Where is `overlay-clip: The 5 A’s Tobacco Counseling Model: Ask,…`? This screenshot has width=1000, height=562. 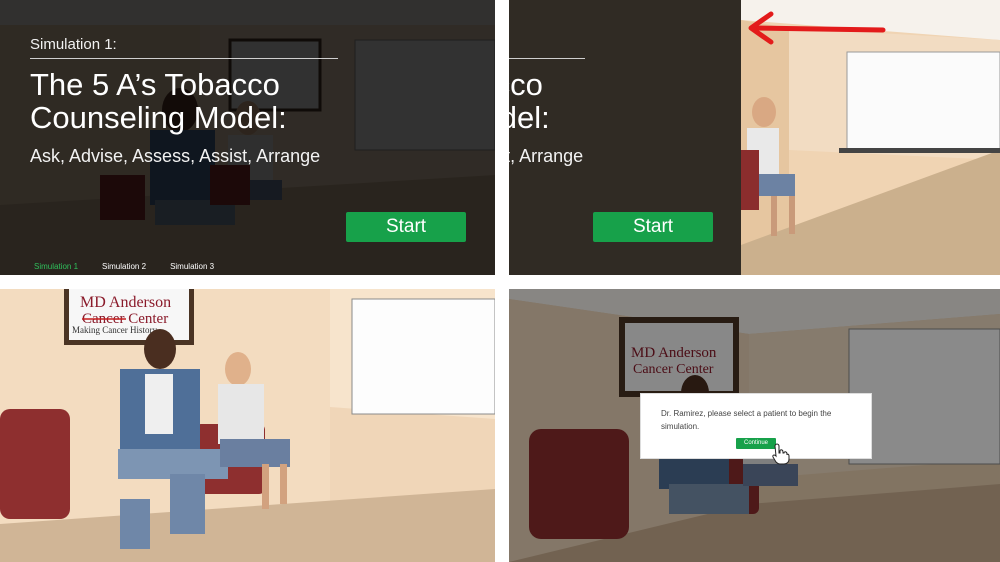
overlay-clip: The 5 A’s Tobacco Counseling Model: Ask,… is located at coordinates (625, 137).